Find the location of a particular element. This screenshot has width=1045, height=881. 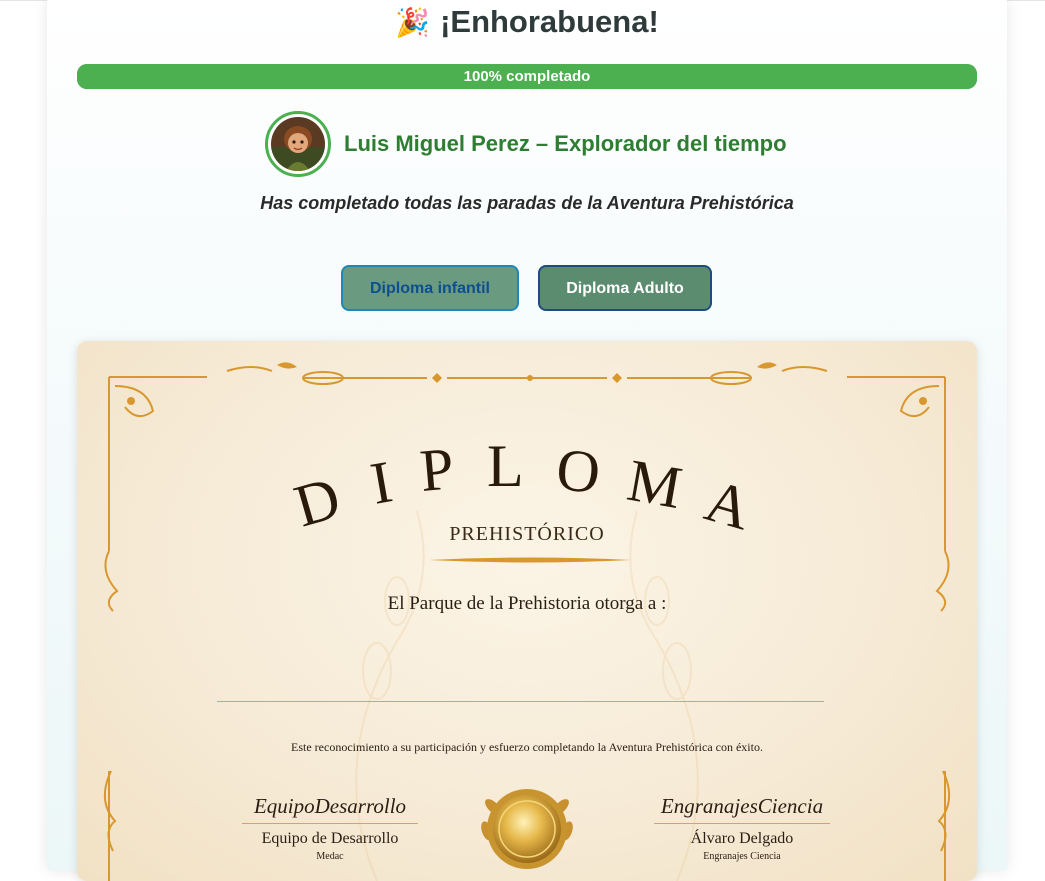

diploma-grant-text: El Parque de la Prehistoria otorga a : is located at coordinates (527, 603).